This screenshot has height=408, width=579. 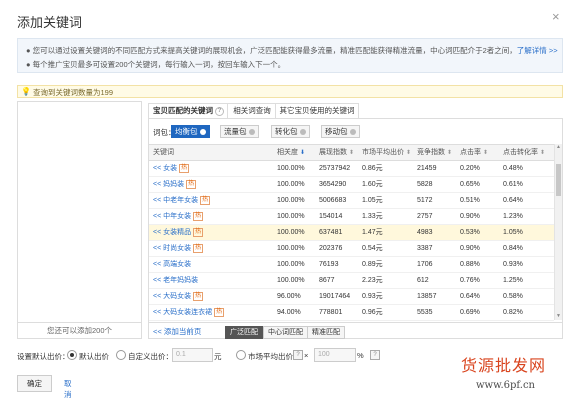 What do you see at coordinates (351, 281) in the screenshot?
I see `table-row: << 老年妈妈装 100.00% 8677 2.23元 612 0.76% 1.25%` at bounding box center [351, 281].